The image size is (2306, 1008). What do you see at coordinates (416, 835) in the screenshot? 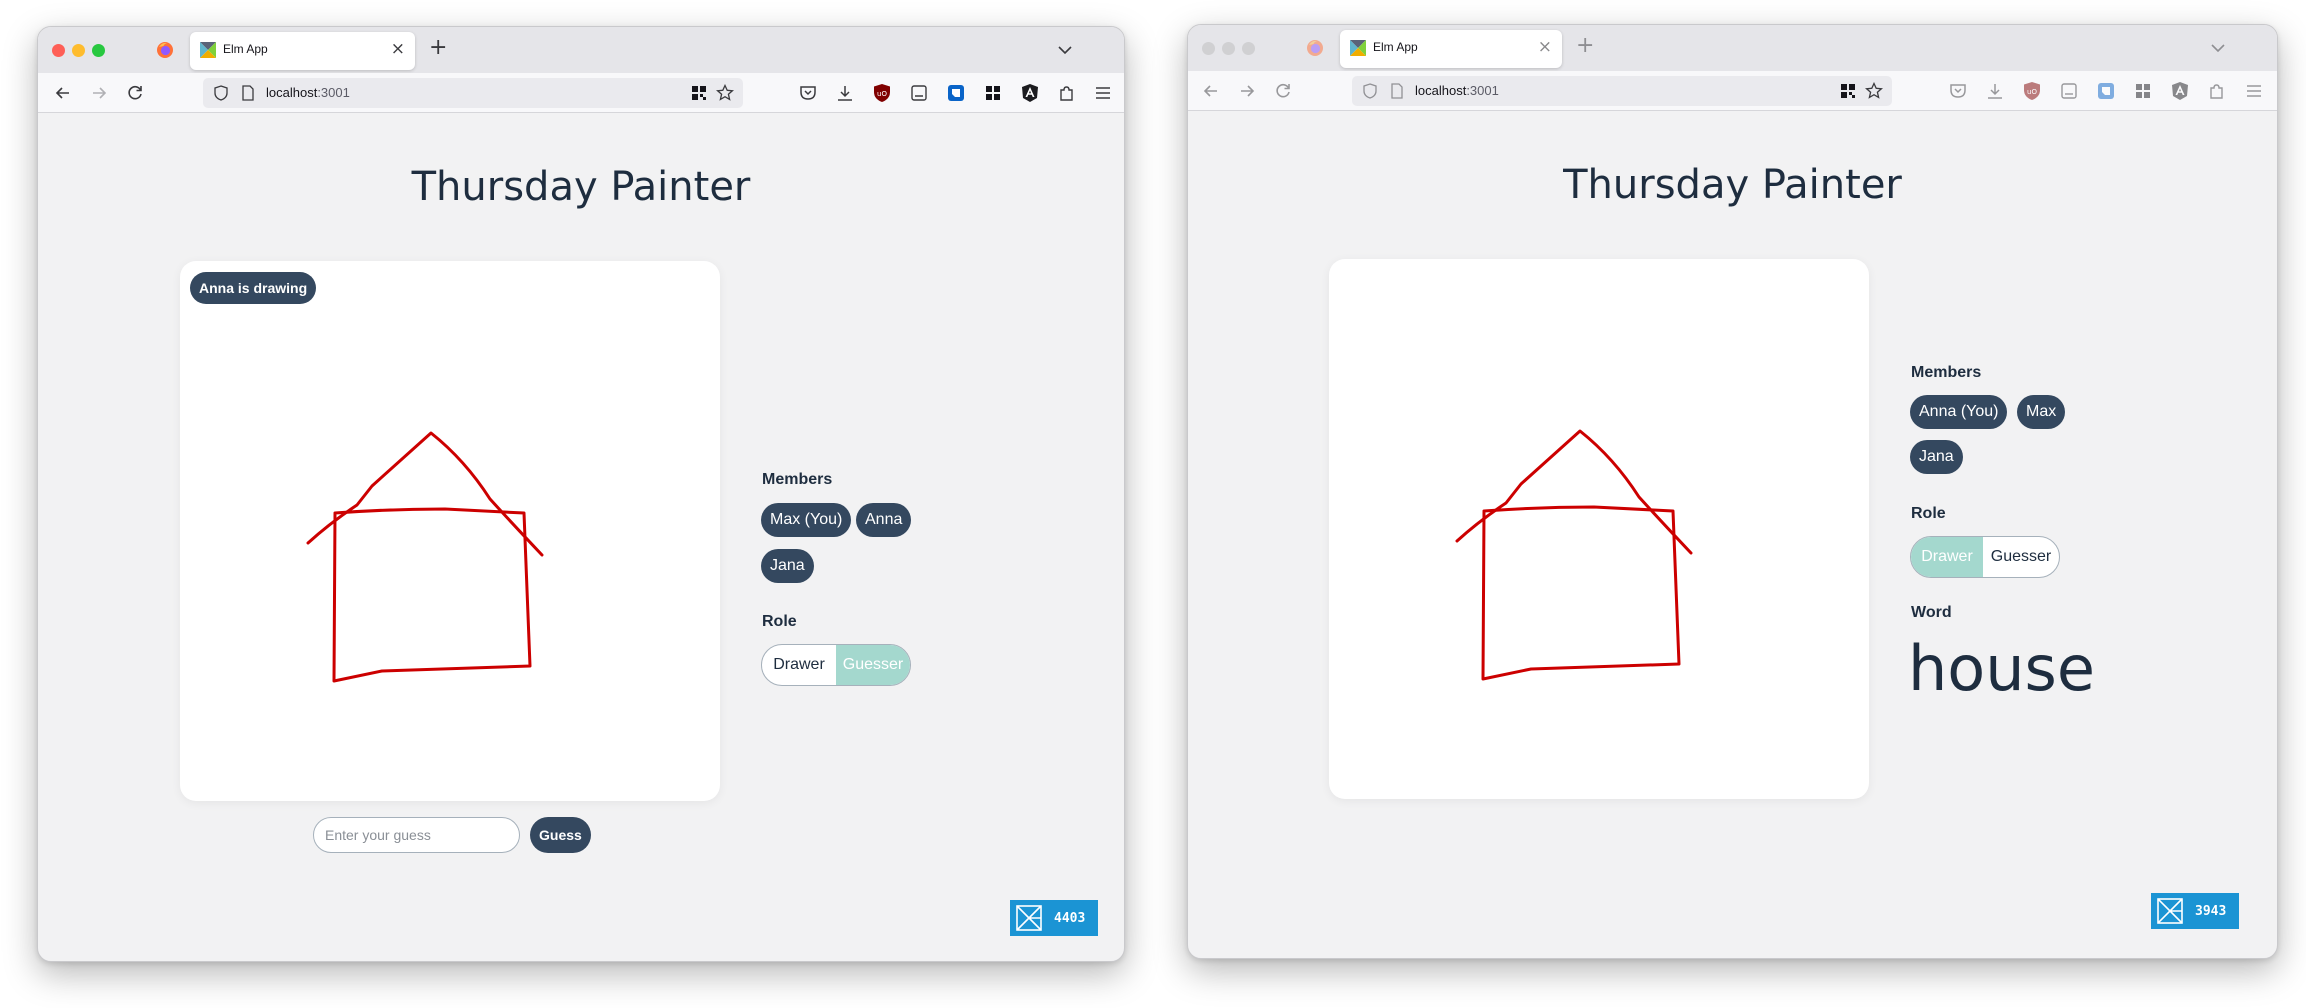
I see `guess-input` at bounding box center [416, 835].